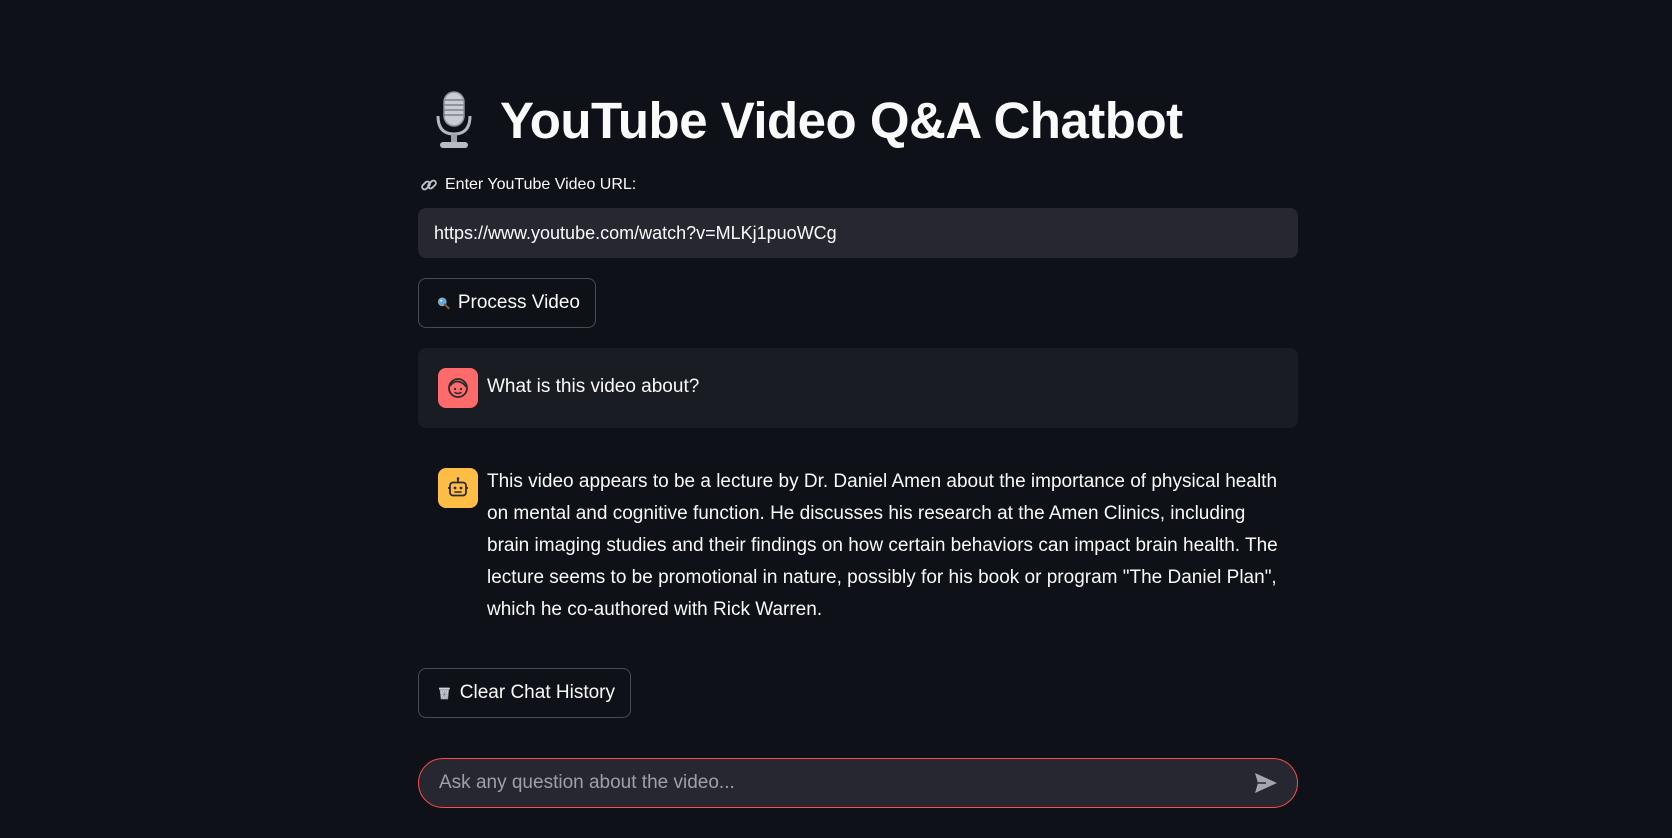  I want to click on microphone-icon, so click(454, 119).